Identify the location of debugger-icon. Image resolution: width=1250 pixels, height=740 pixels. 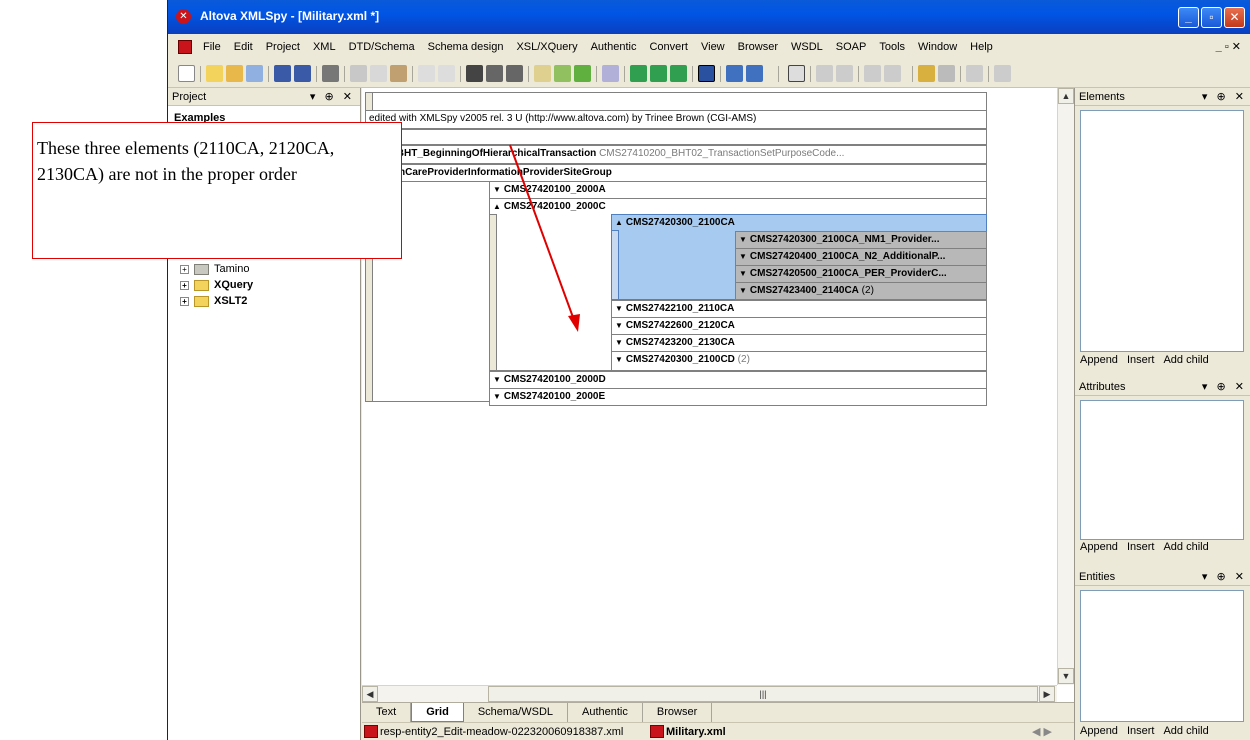
(734, 73).